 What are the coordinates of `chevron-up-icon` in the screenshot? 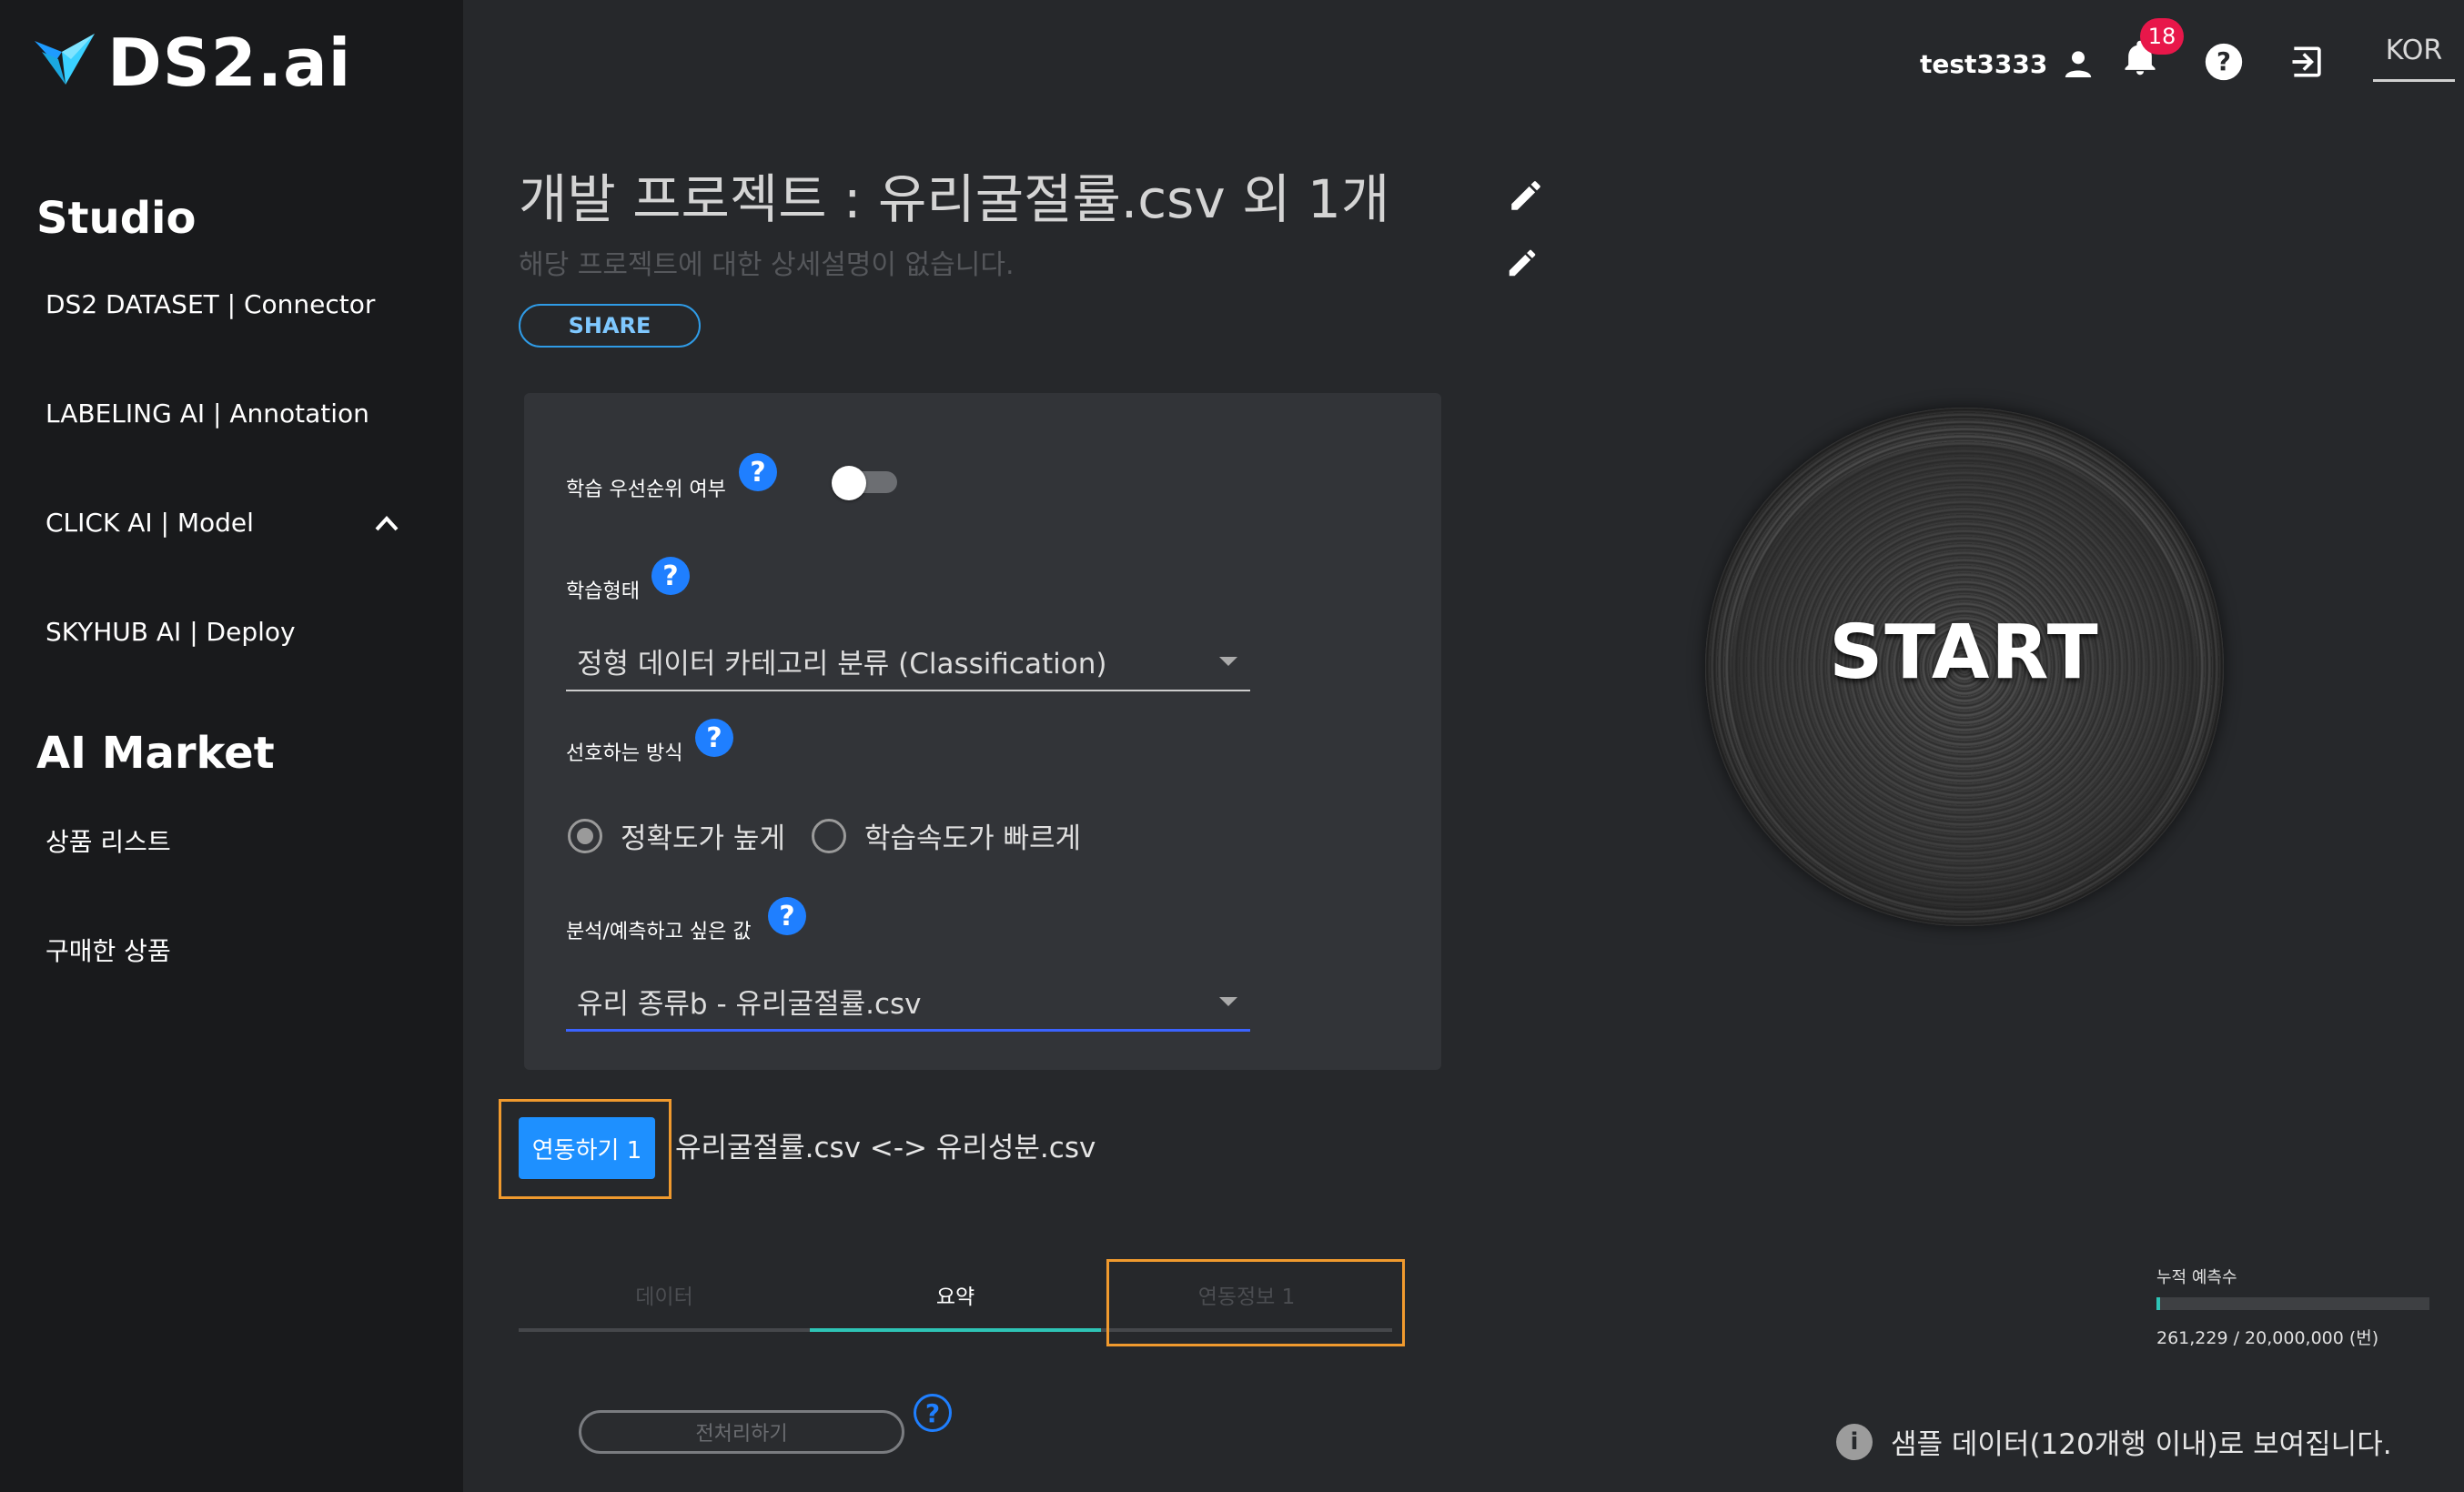 It's located at (387, 523).